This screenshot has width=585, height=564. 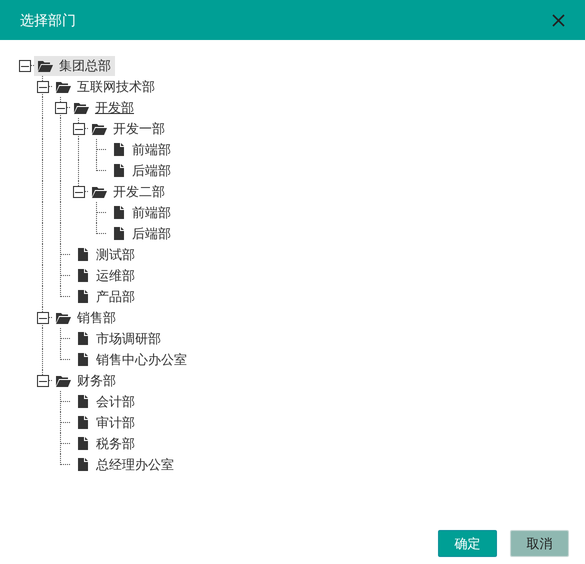 What do you see at coordinates (558, 20) in the screenshot?
I see `close-icon` at bounding box center [558, 20].